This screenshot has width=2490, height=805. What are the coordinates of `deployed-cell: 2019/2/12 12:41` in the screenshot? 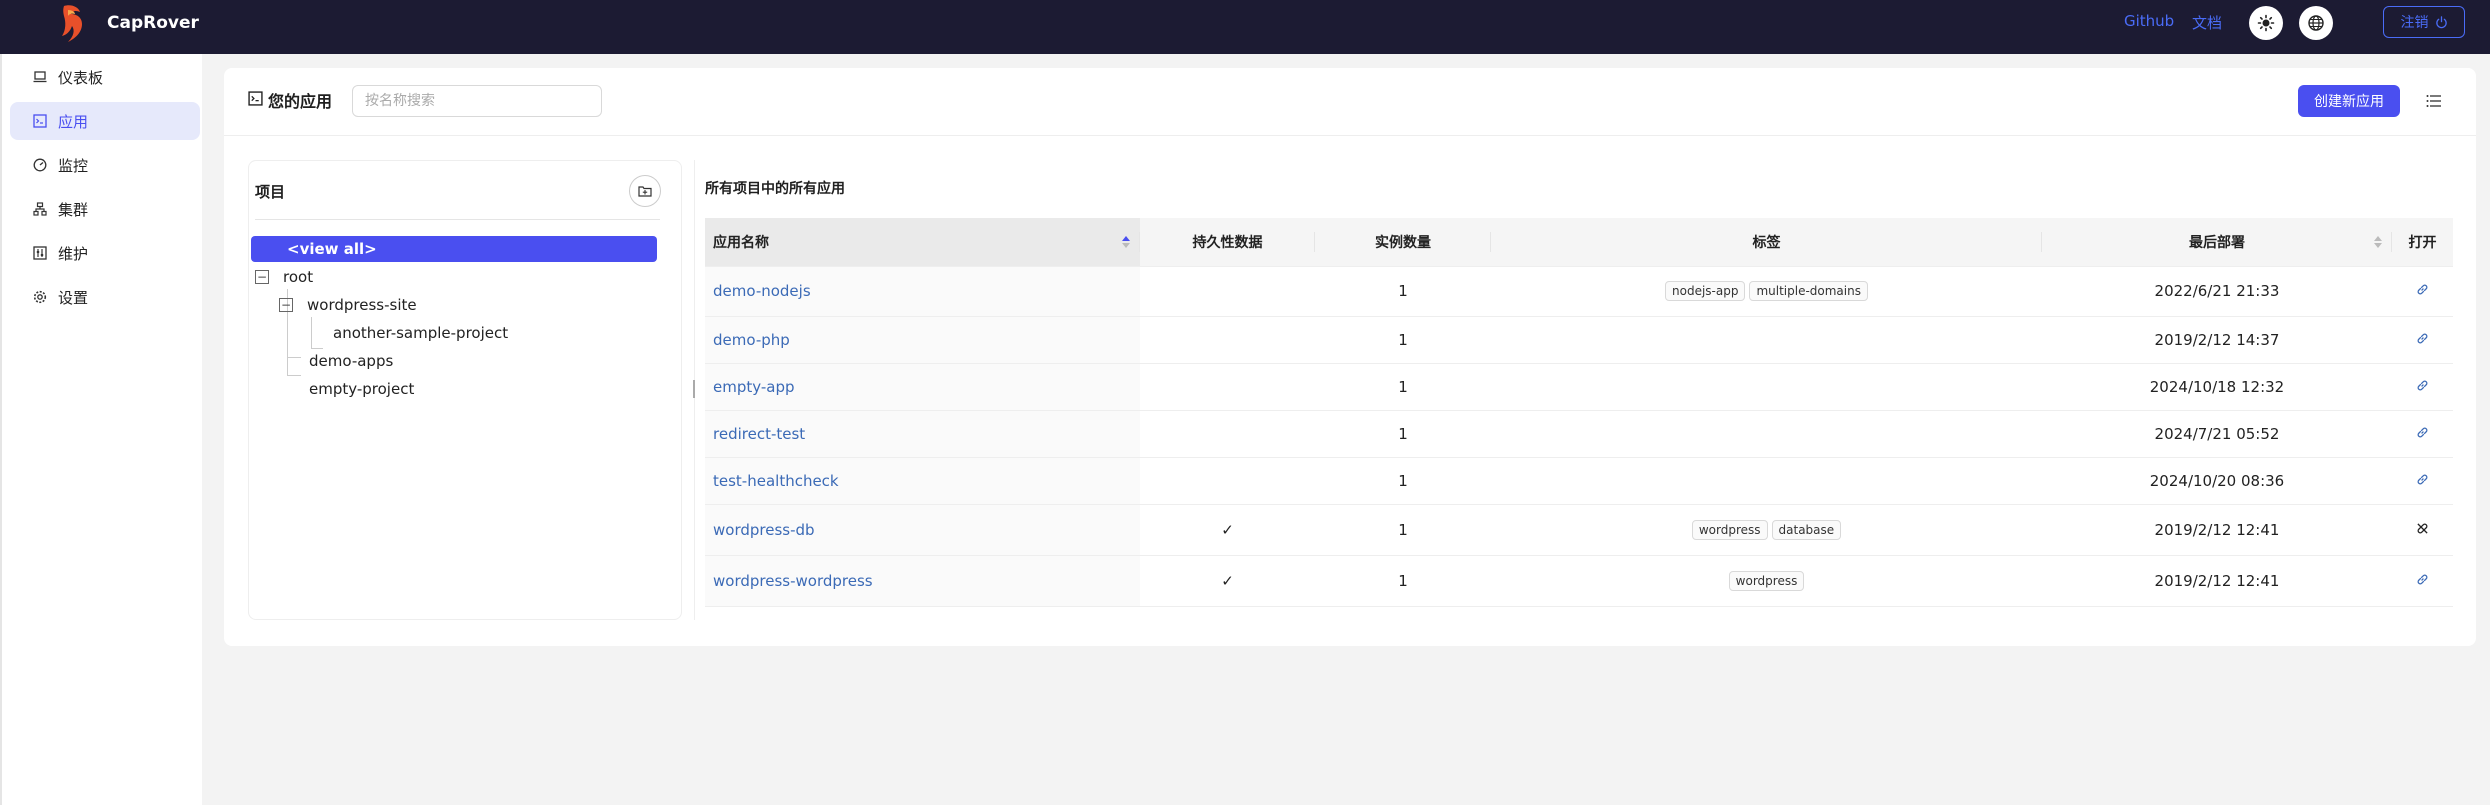 It's located at (2217, 530).